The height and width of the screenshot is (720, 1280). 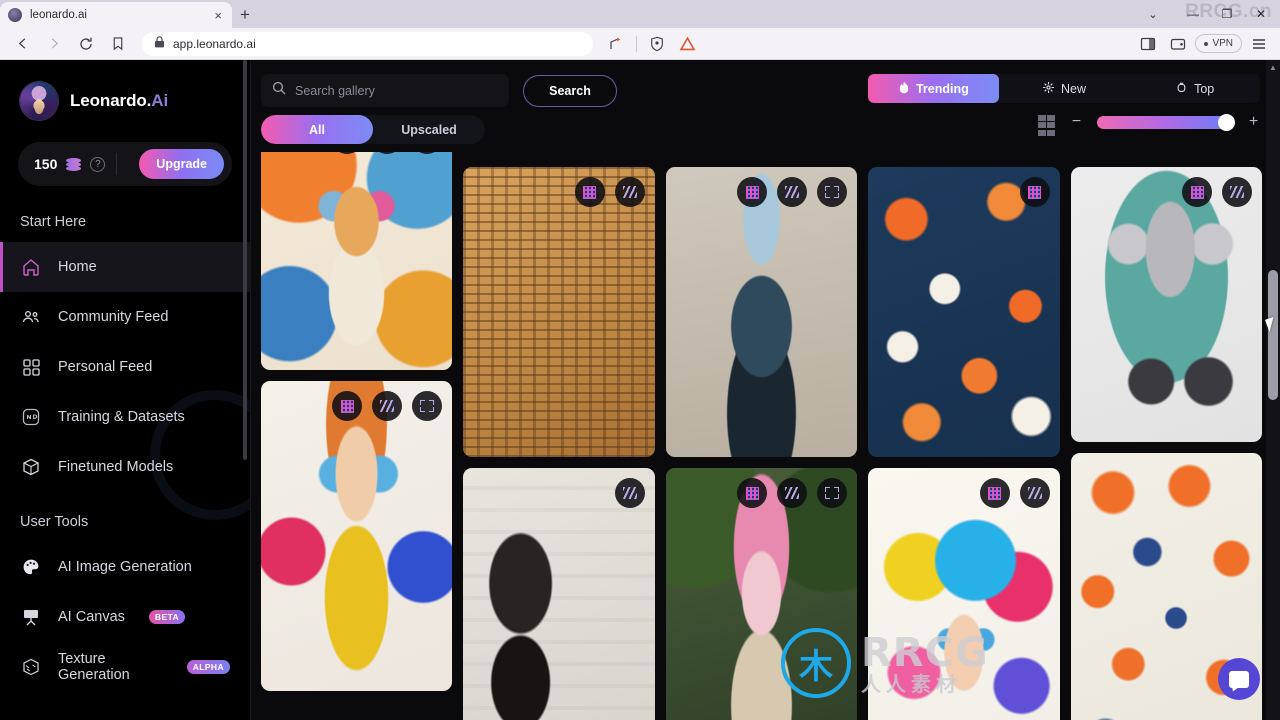 What do you see at coordinates (1253, 122) in the screenshot?
I see `zoom-in-button: +` at bounding box center [1253, 122].